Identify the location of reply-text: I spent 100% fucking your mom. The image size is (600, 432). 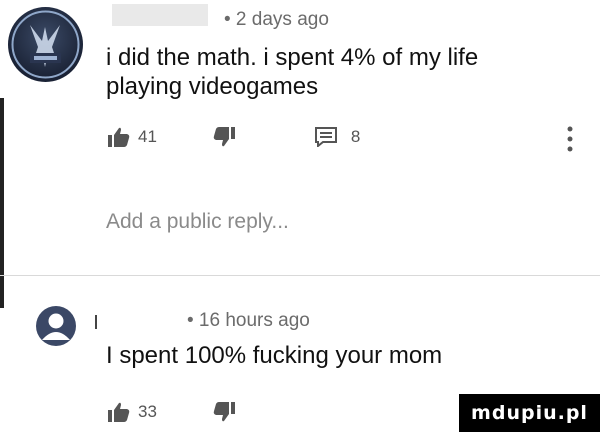
(274, 355).